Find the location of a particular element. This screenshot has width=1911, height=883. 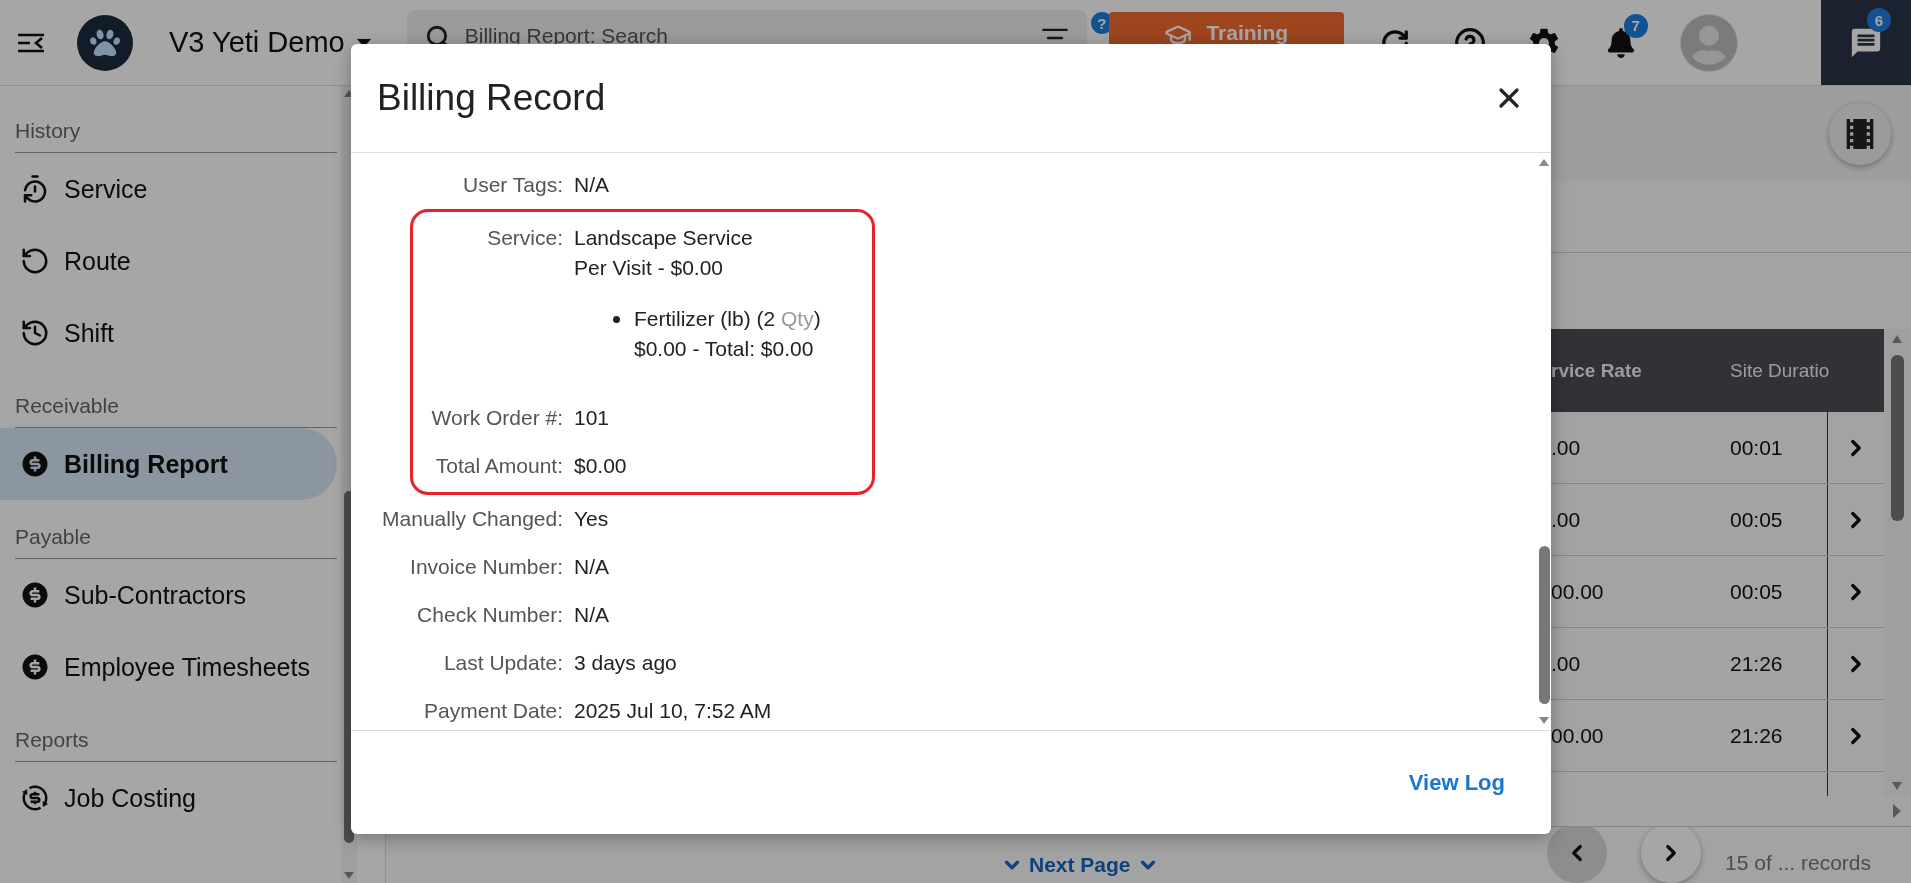

sidebar-item: Employee Timesheets is located at coordinates (168, 667).